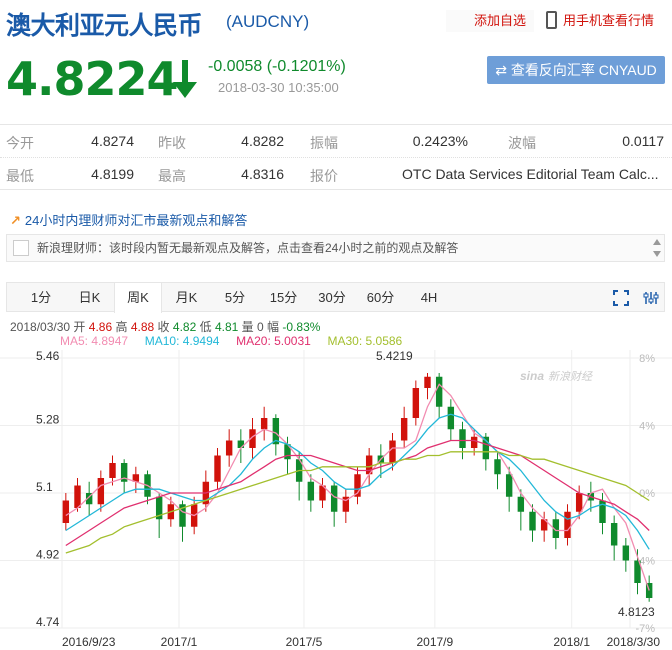 The height and width of the screenshot is (650, 672). Describe the element at coordinates (90, 297) in the screenshot. I see `tab-1: 日K` at that location.